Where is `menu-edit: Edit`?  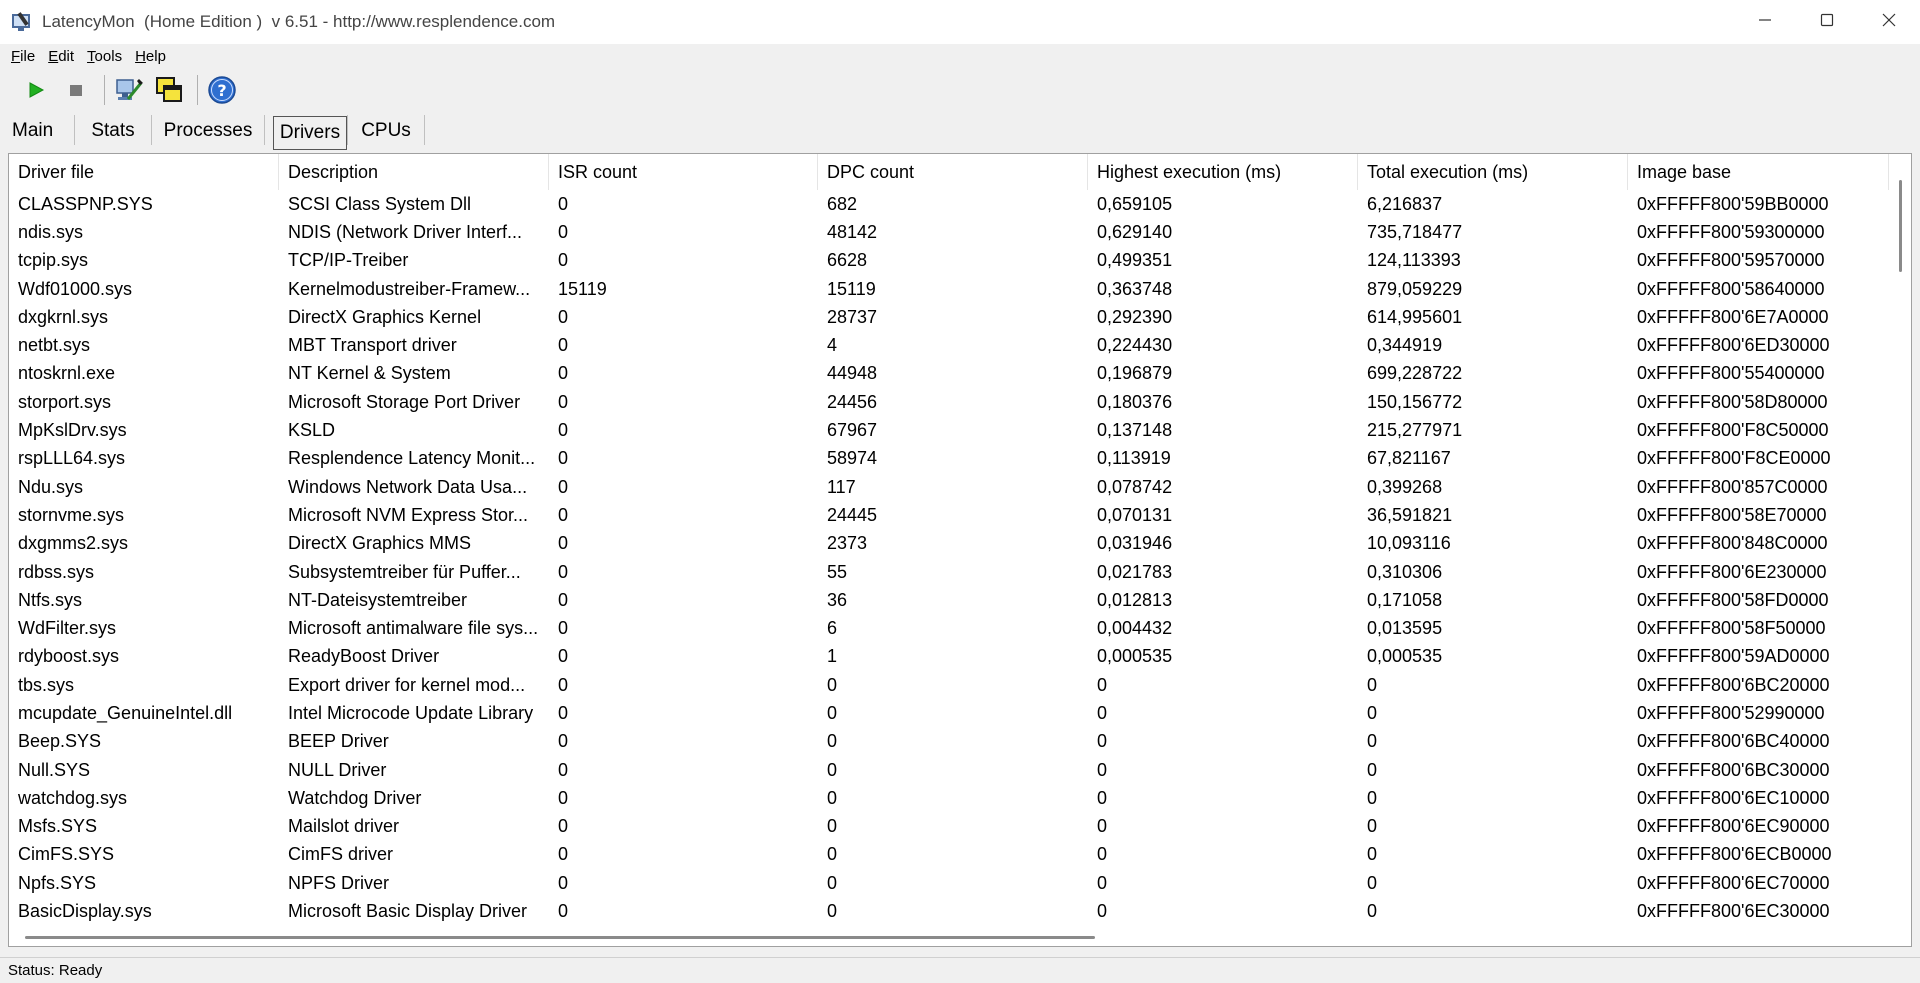
menu-edit: Edit is located at coordinates (61, 56).